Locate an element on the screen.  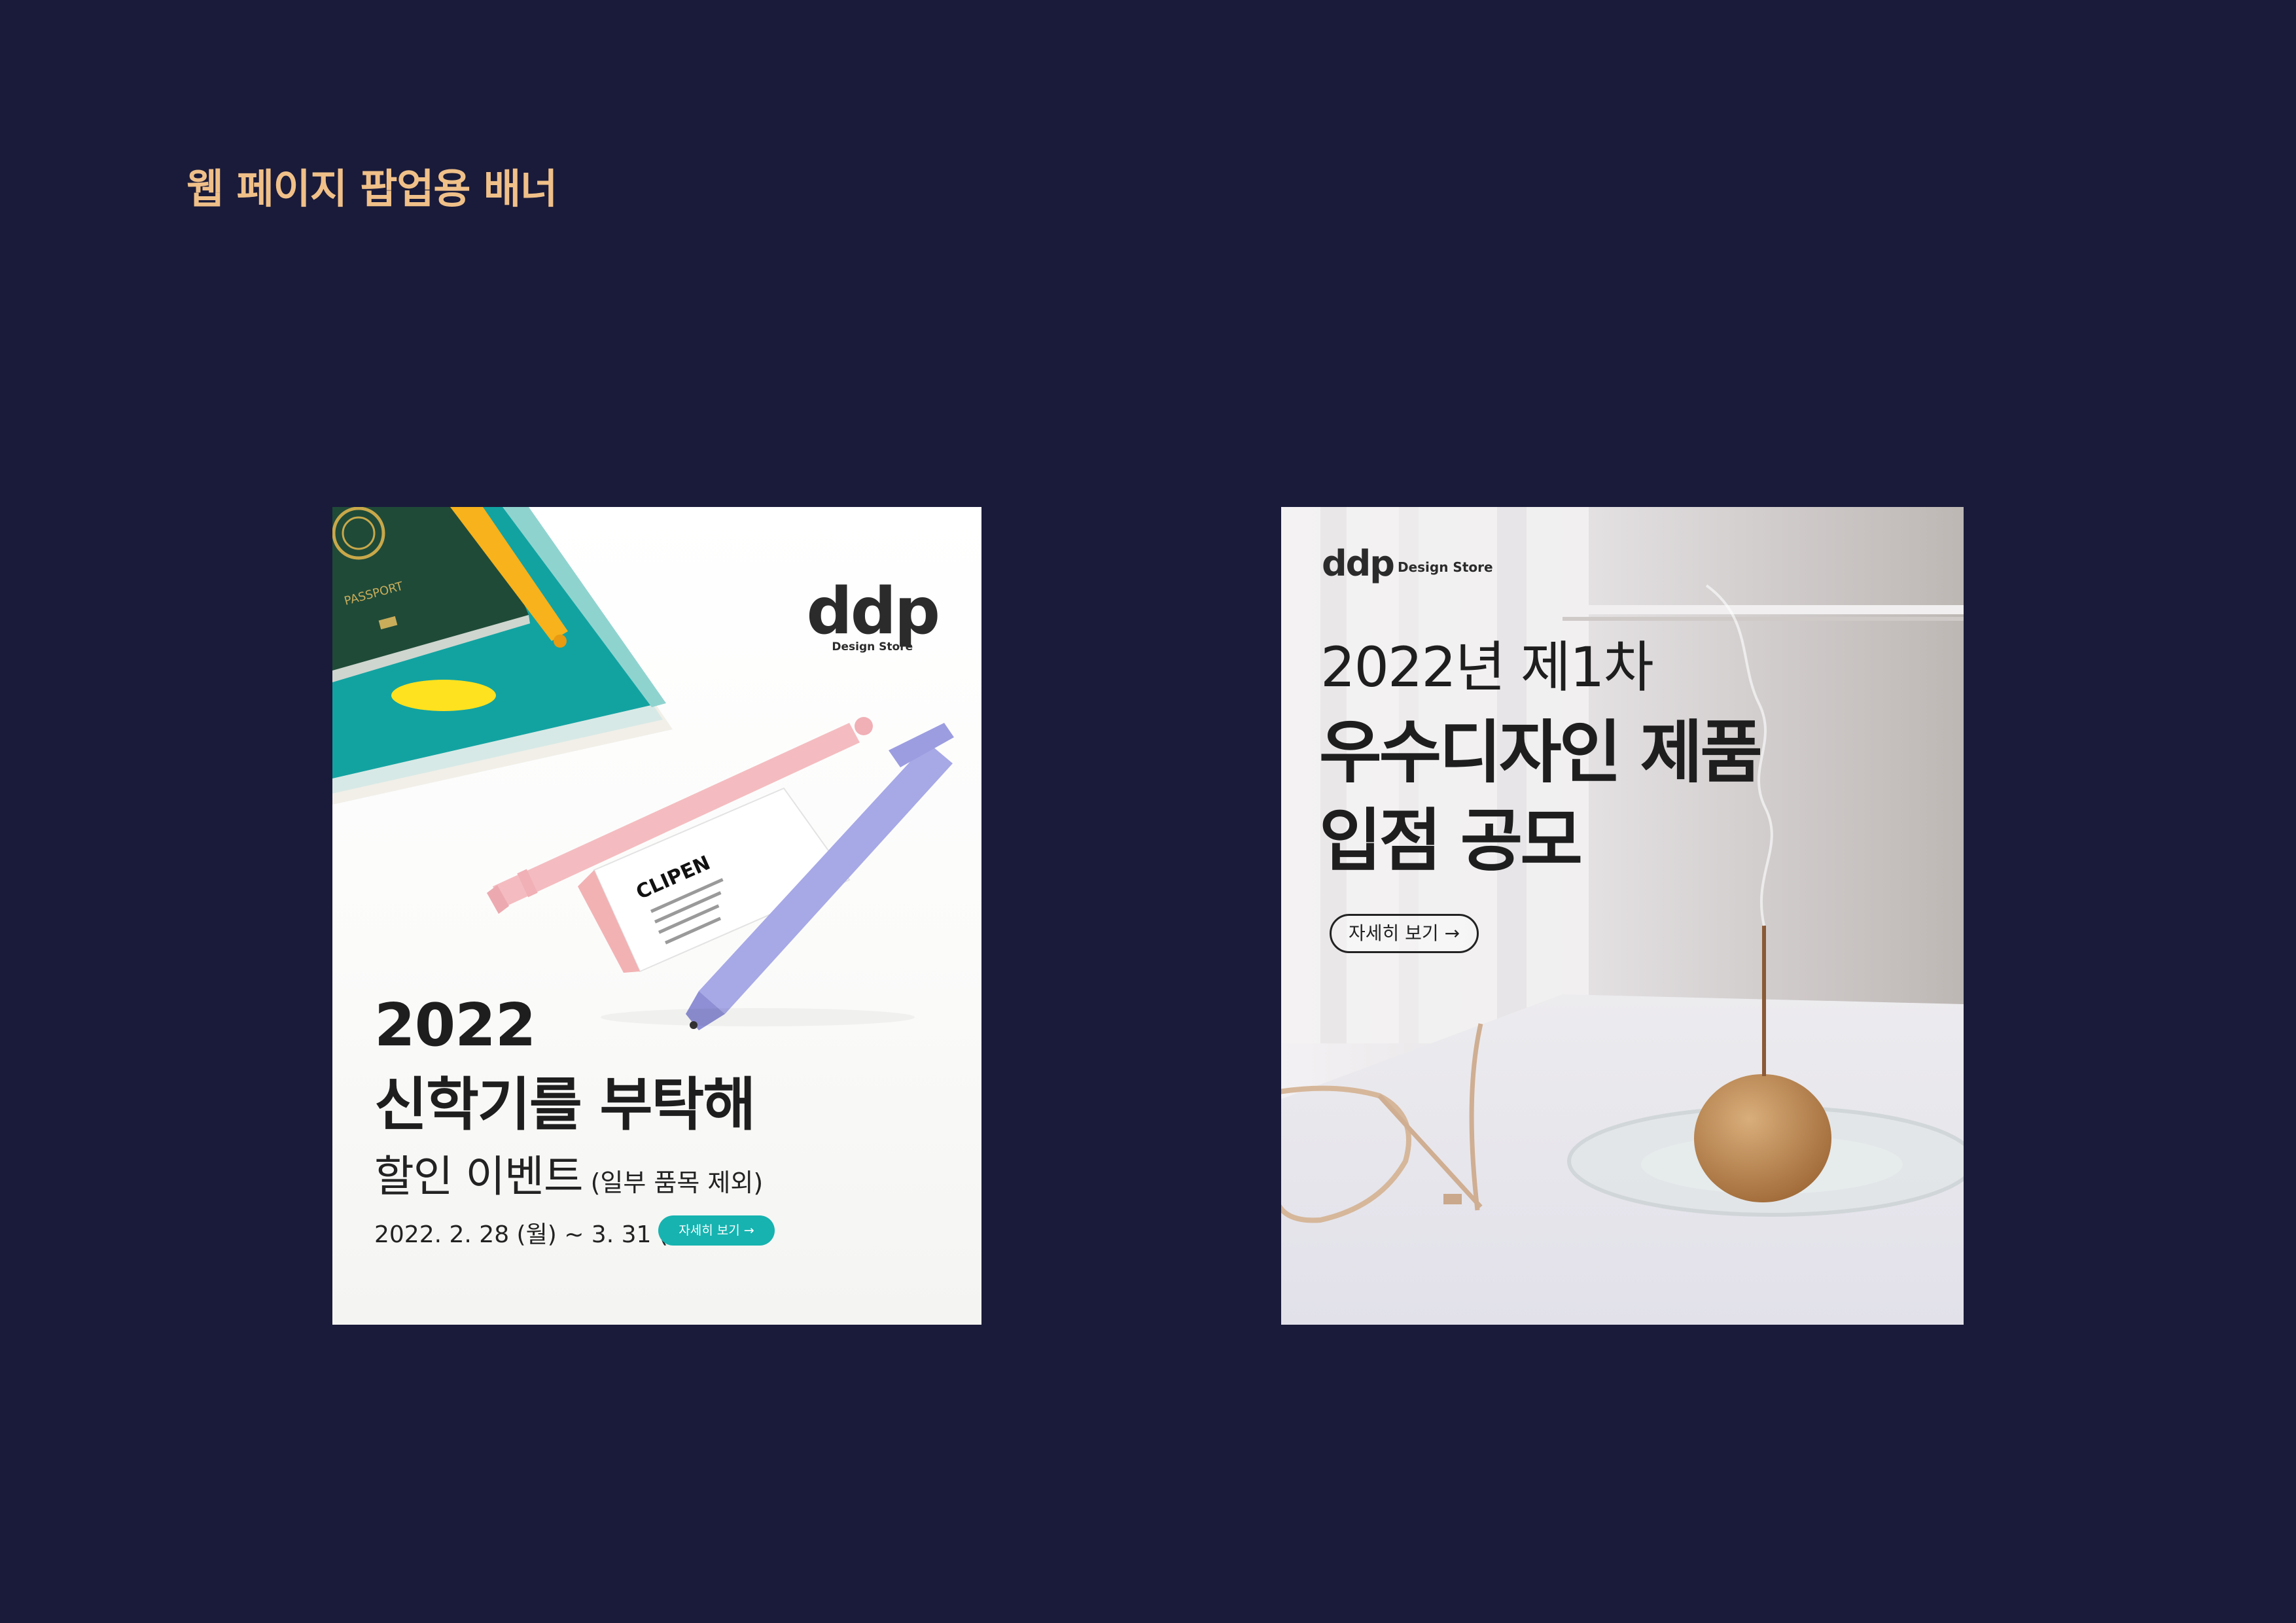
page-title: 웹 페이지 팝업용 배너 is located at coordinates (372, 189).